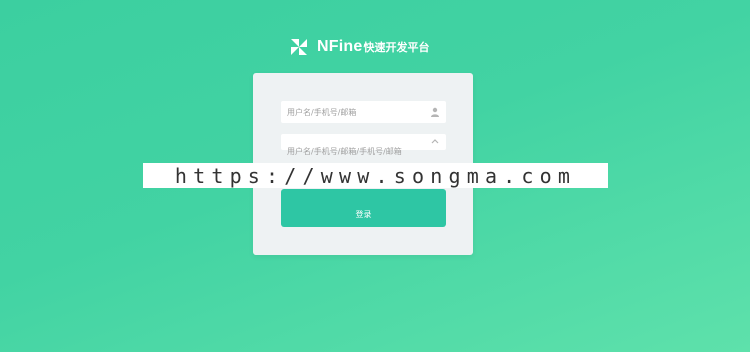  What do you see at coordinates (435, 141) in the screenshot?
I see `chevron-up-icon` at bounding box center [435, 141].